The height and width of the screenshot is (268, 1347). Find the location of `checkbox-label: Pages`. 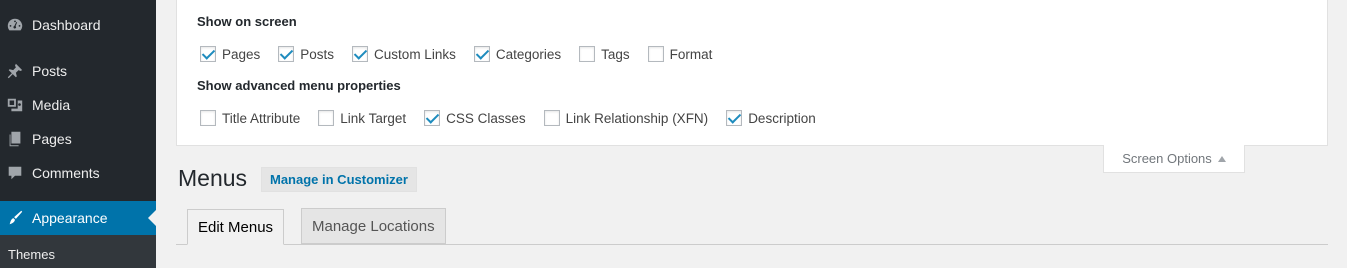

checkbox-label: Pages is located at coordinates (241, 54).